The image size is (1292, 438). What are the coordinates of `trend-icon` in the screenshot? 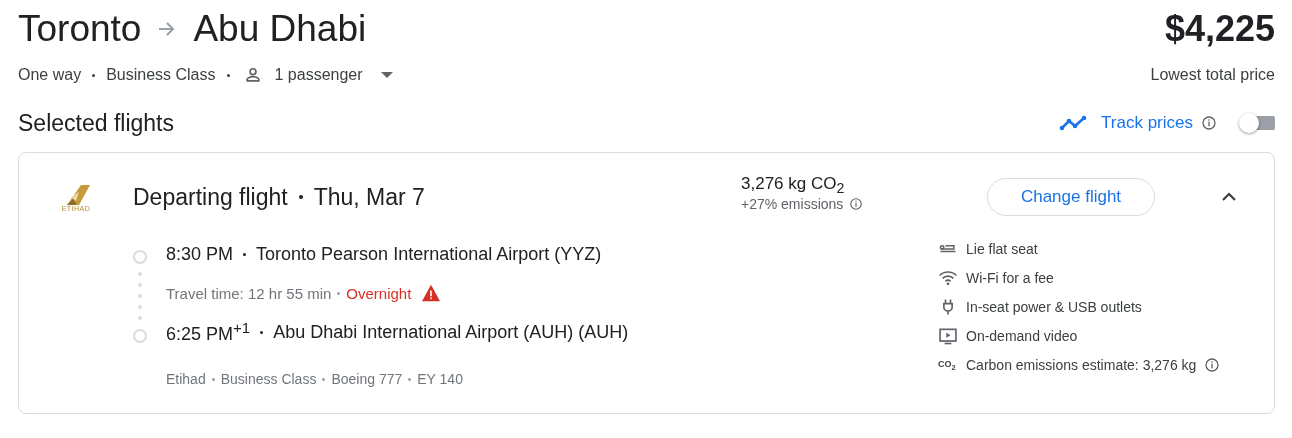 It's located at (1073, 123).